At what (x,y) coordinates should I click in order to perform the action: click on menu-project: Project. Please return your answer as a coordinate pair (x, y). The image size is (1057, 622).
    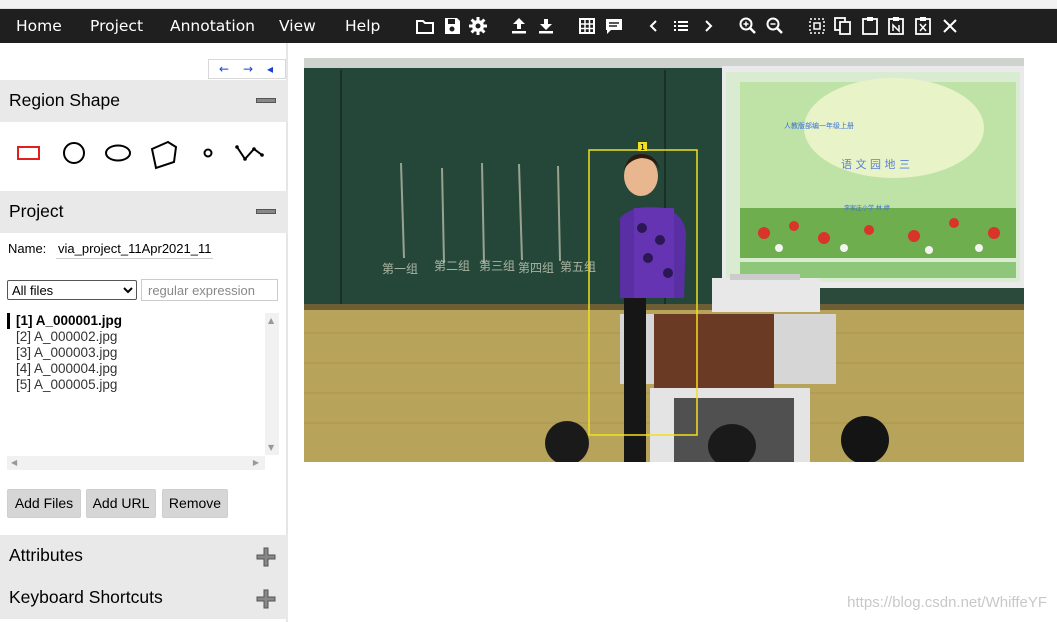
    Looking at the image, I should click on (116, 26).